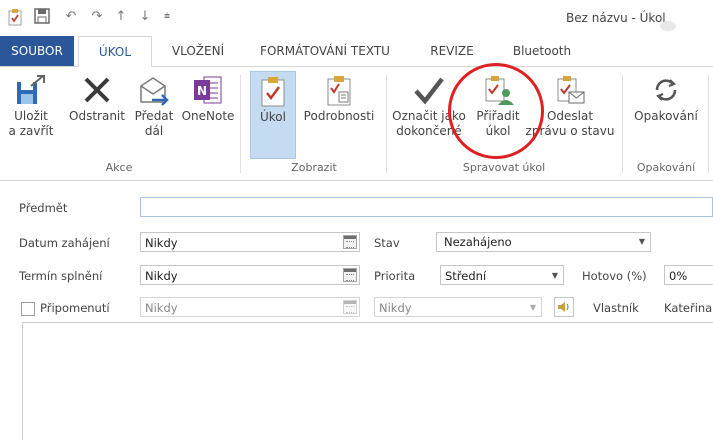 This screenshot has width=713, height=440. What do you see at coordinates (339, 90) in the screenshot?
I see `details-icon` at bounding box center [339, 90].